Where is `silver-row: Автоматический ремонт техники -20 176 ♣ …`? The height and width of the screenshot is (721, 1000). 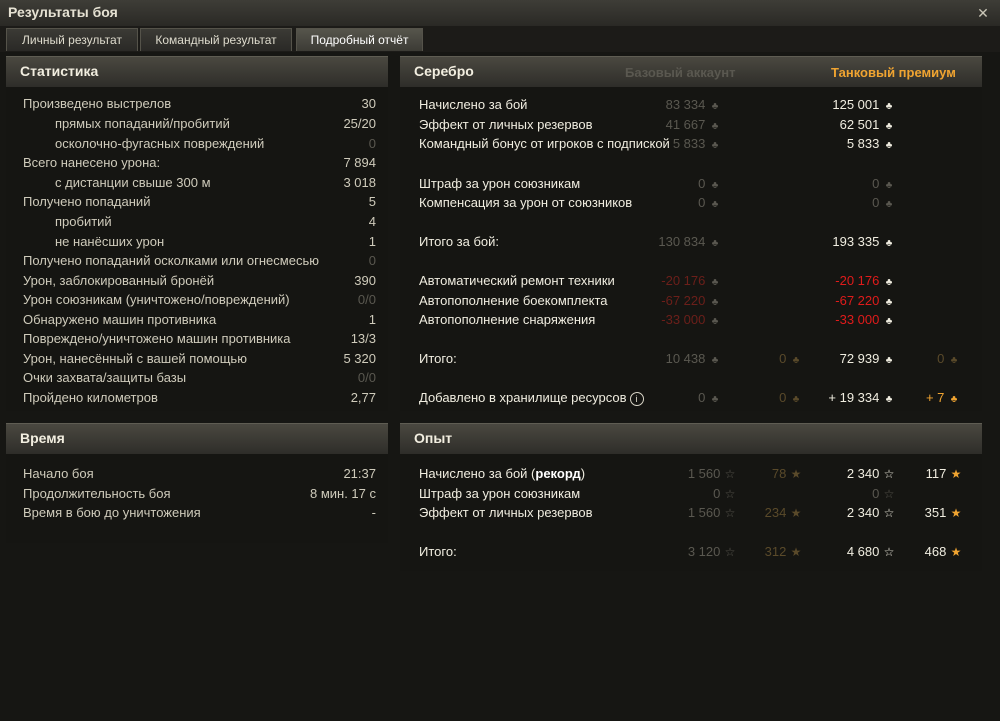 silver-row: Автоматический ремонт техники -20 176 ♣ … is located at coordinates (500, 280).